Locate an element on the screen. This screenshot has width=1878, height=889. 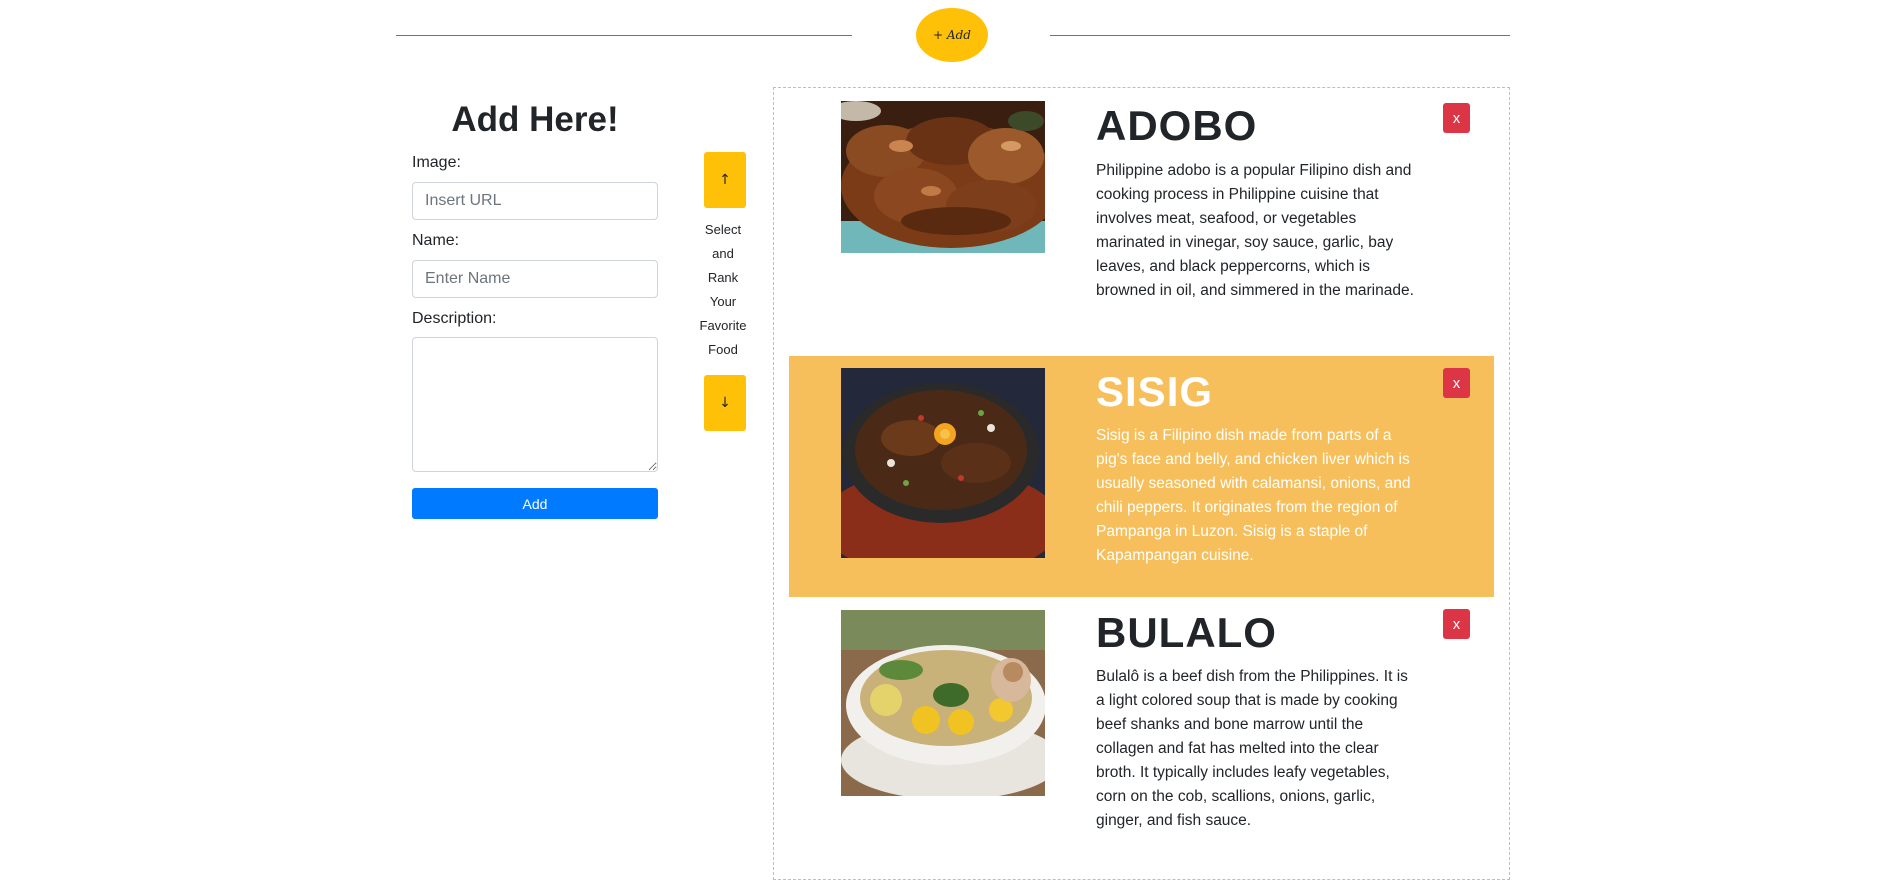
rank-word: Food is located at coordinates (723, 349).